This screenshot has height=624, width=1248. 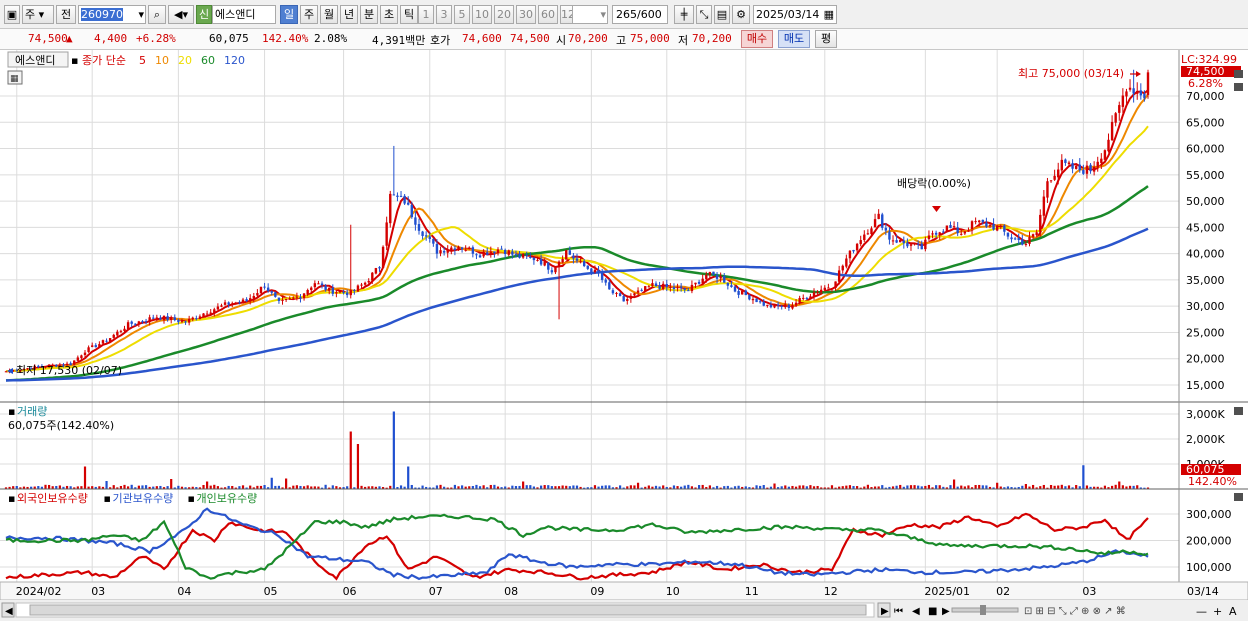 I want to click on speaker-icon: ◀▾, so click(x=181, y=14).